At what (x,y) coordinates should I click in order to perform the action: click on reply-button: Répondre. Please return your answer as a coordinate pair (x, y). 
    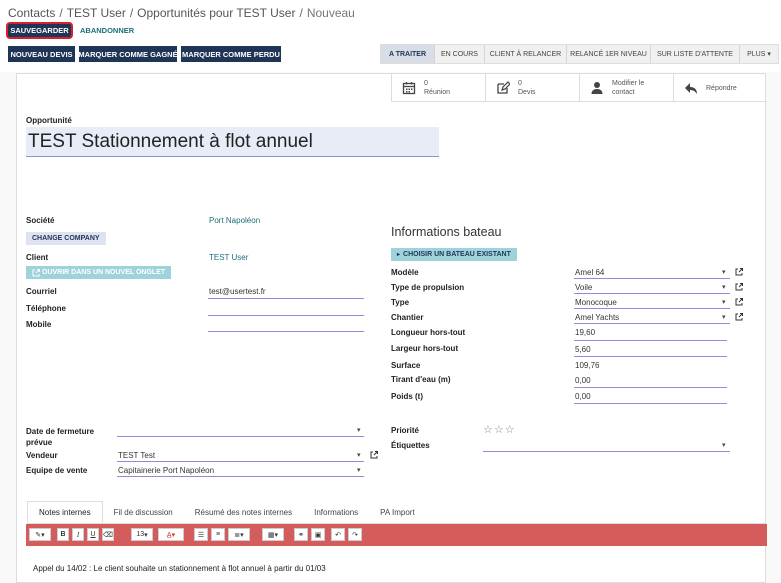
    Looking at the image, I should click on (720, 88).